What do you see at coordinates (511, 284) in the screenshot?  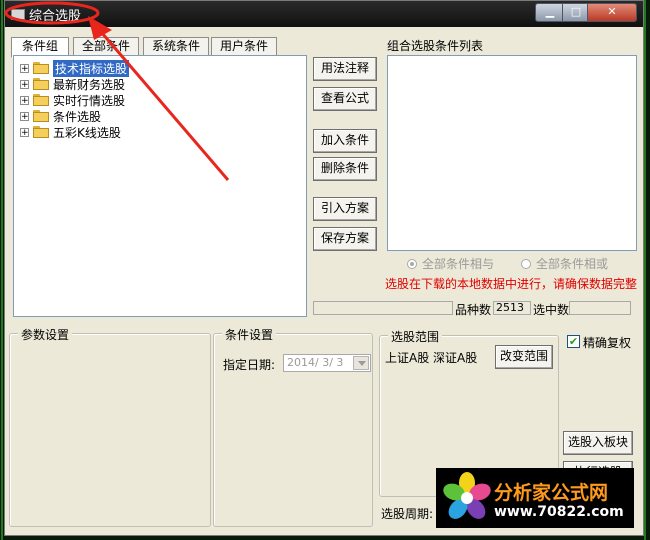 I see `data-warning: 选股在下载的本地数据中进行，请确保数据完整` at bounding box center [511, 284].